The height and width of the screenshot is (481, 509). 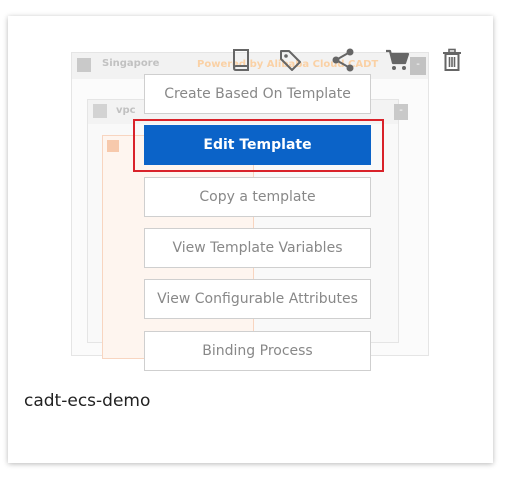 What do you see at coordinates (113, 146) in the screenshot?
I see `vswitch-icon` at bounding box center [113, 146].